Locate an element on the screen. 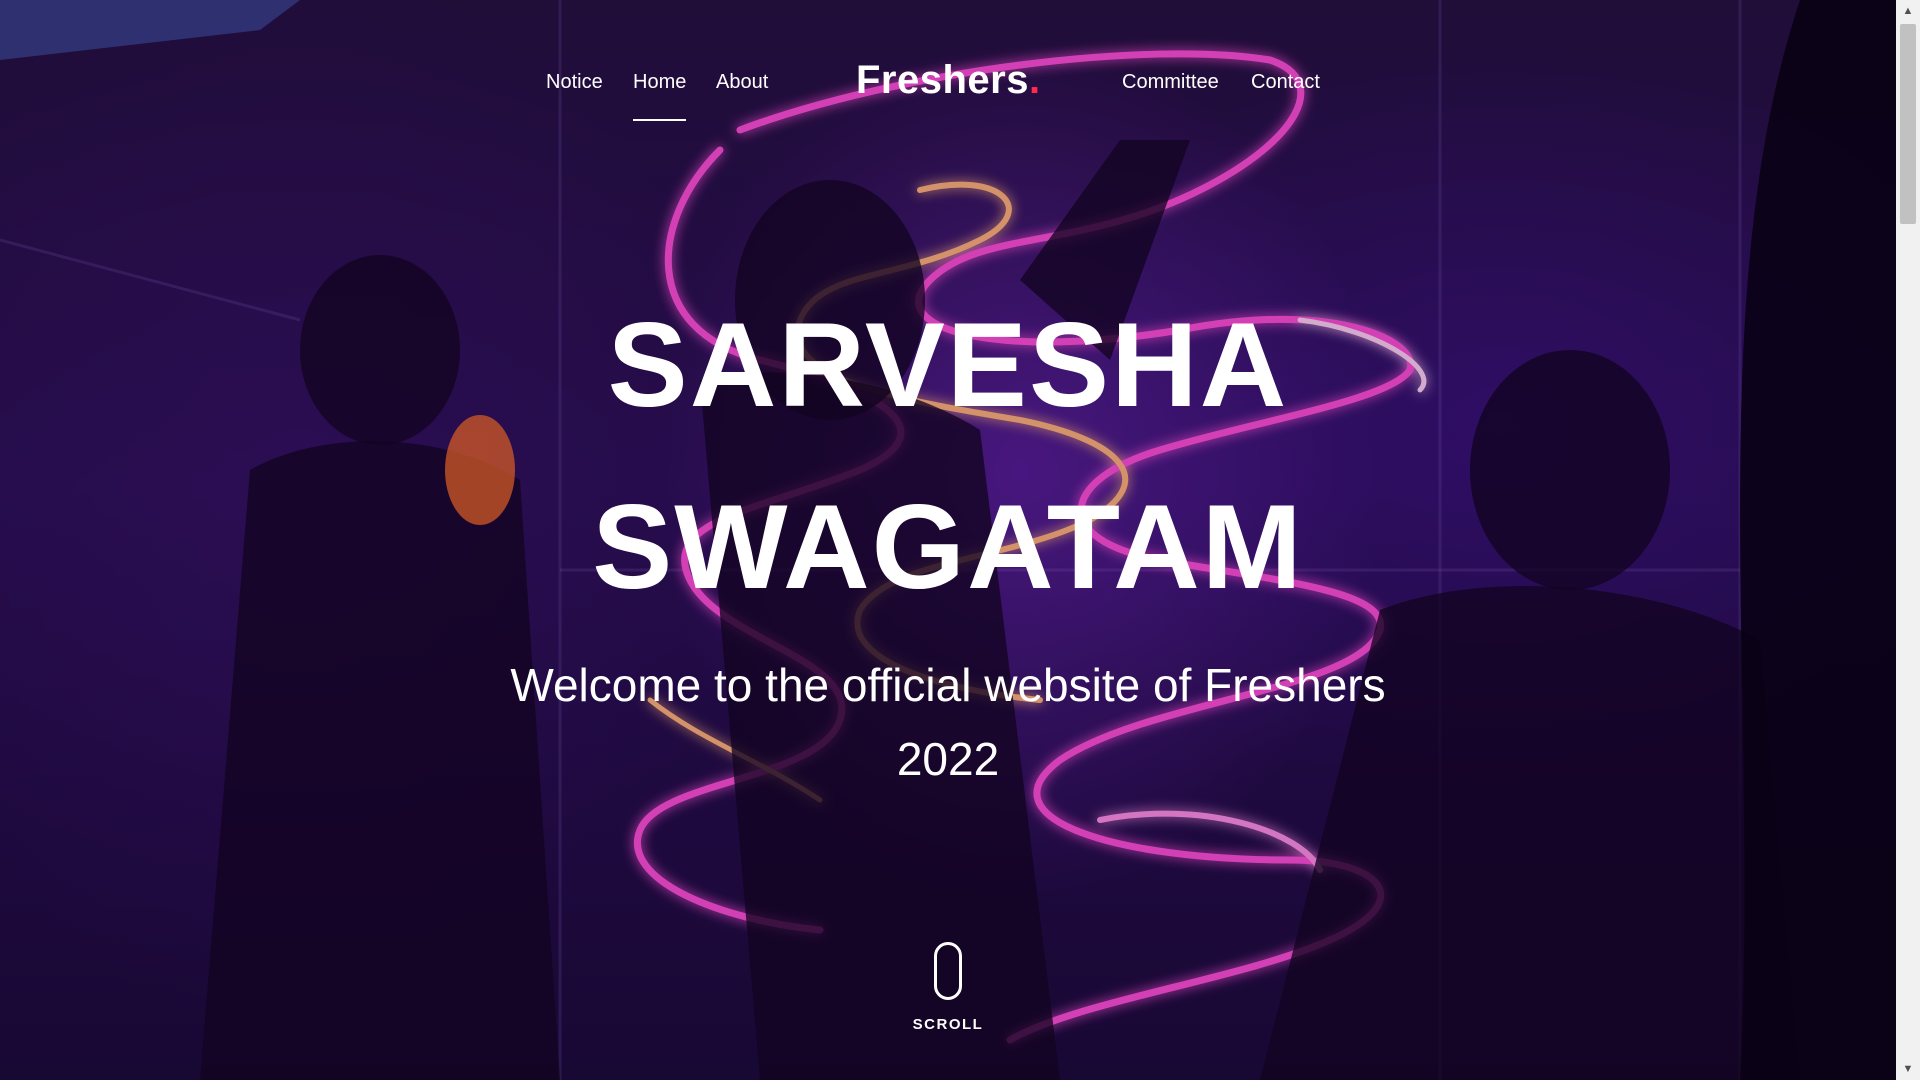 This screenshot has height=1080, width=1920. scroll-indicator: SCROLL is located at coordinates (948, 987).